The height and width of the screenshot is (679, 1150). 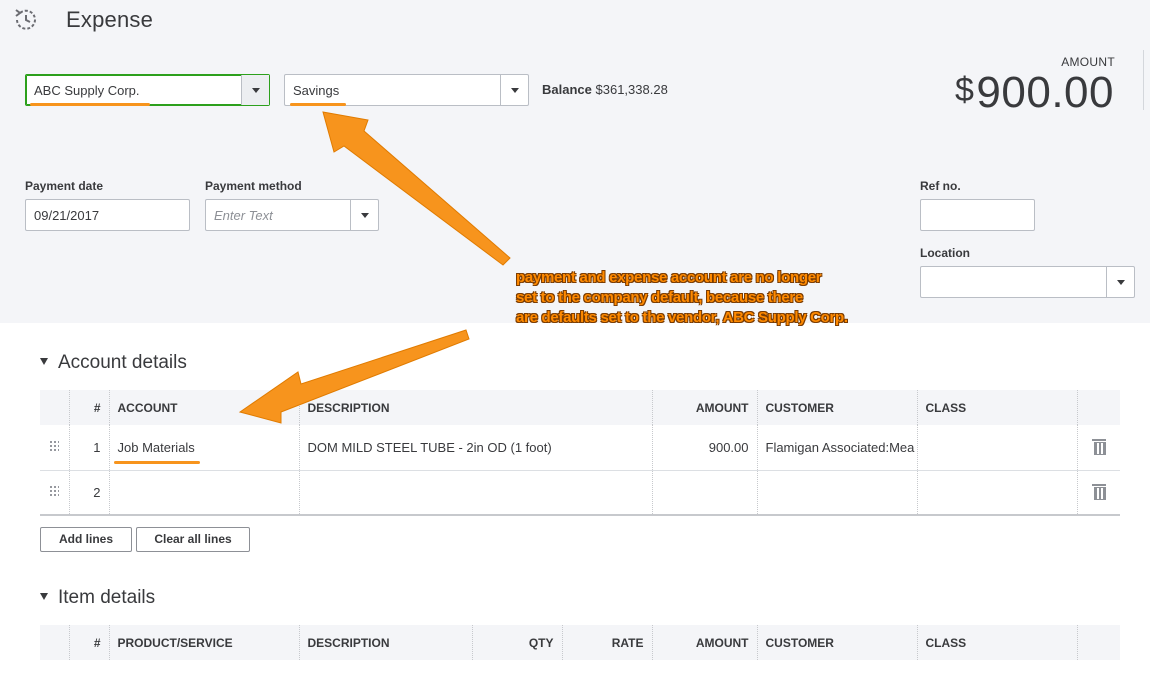 What do you see at coordinates (1146, 80) in the screenshot?
I see `side-panel-edge` at bounding box center [1146, 80].